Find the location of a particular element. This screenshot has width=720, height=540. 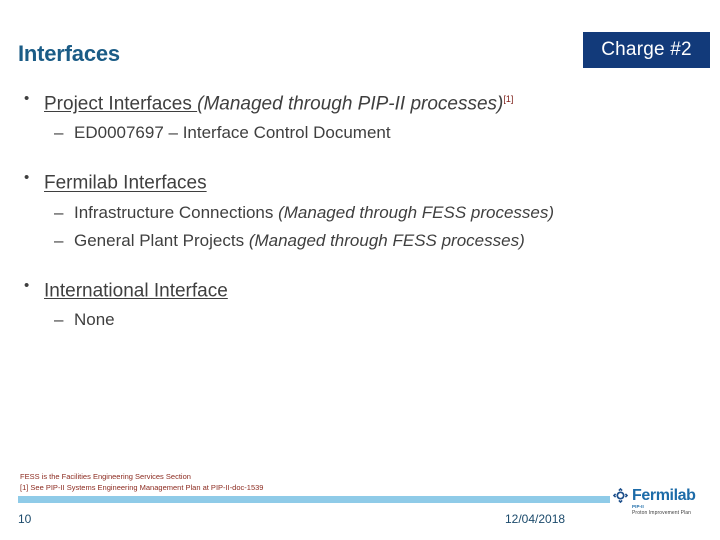

page-number: 10 is located at coordinates (25, 519).